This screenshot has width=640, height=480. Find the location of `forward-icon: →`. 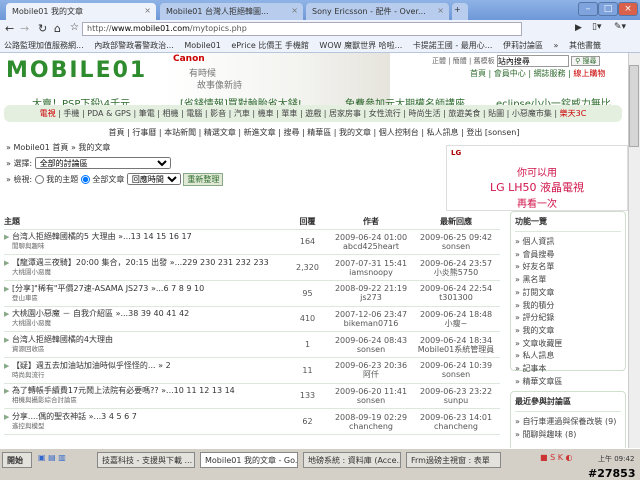

forward-icon: → is located at coordinates (24, 28).